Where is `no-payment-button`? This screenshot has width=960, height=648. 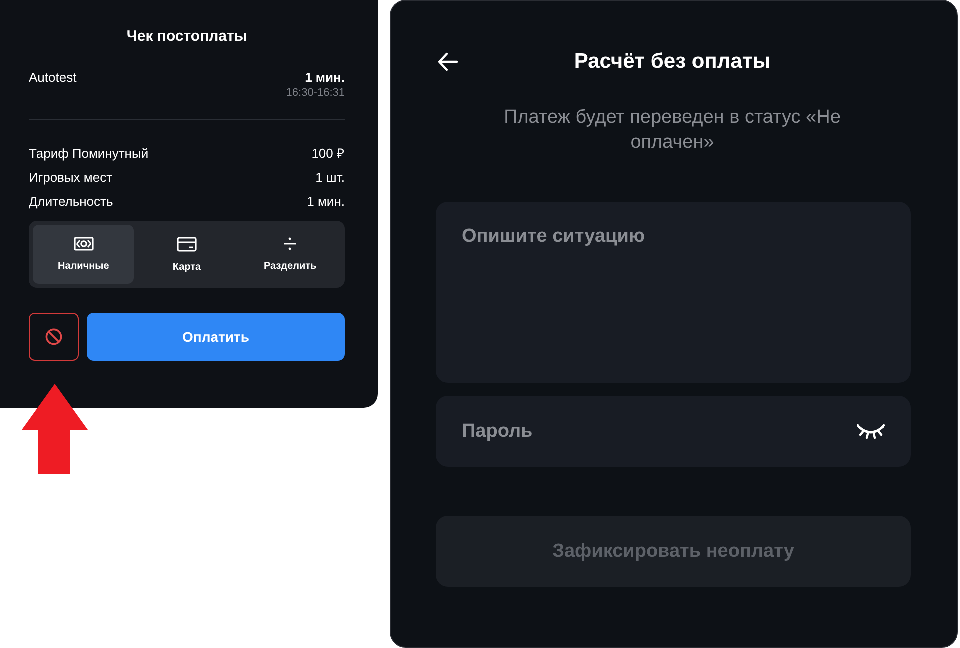 no-payment-button is located at coordinates (54, 337).